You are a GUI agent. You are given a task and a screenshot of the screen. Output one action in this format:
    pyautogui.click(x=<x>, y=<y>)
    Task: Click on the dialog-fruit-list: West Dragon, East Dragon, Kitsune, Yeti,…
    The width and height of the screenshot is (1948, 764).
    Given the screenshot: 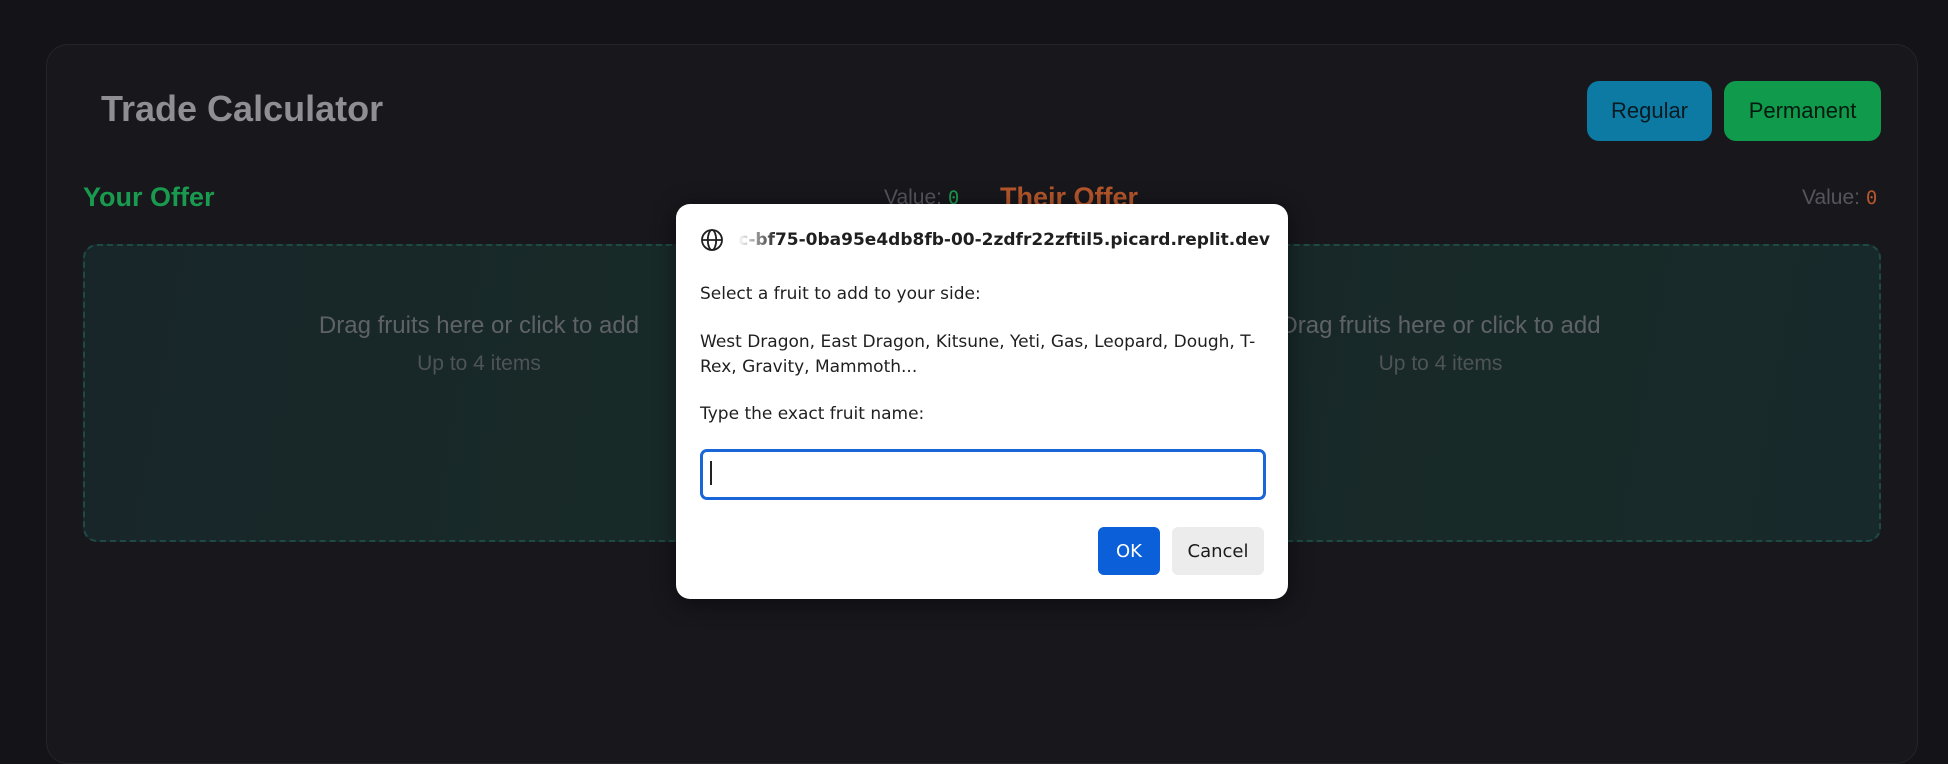 What is the action you would take?
    pyautogui.click(x=978, y=354)
    